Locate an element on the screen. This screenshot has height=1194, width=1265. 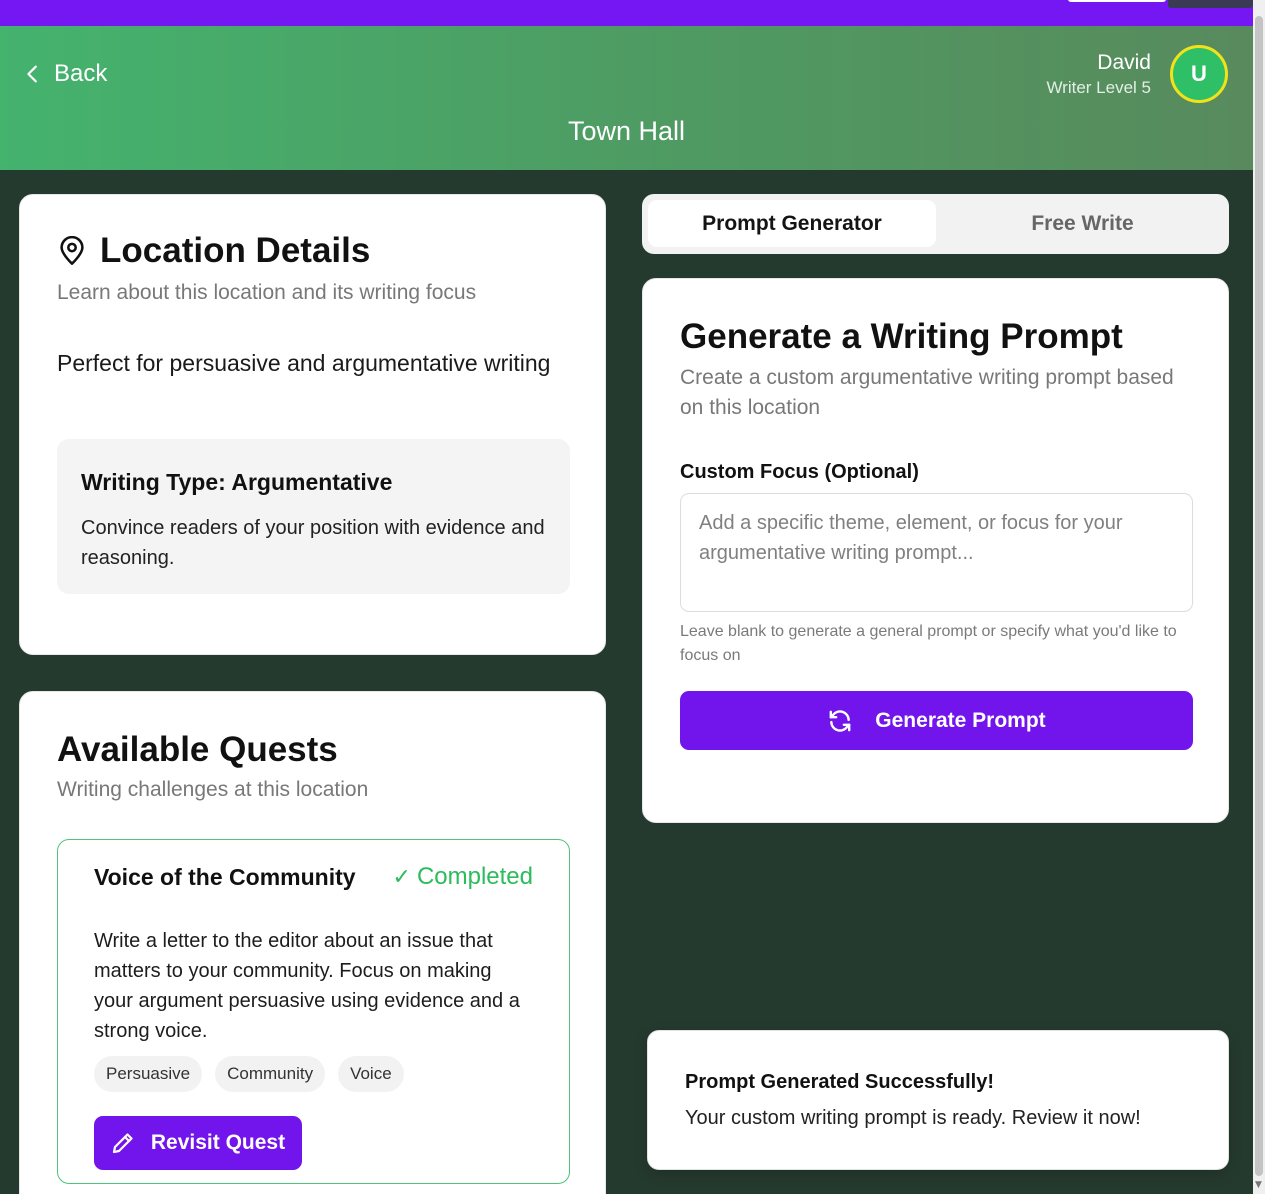
user-name: David is located at coordinates (1124, 62).